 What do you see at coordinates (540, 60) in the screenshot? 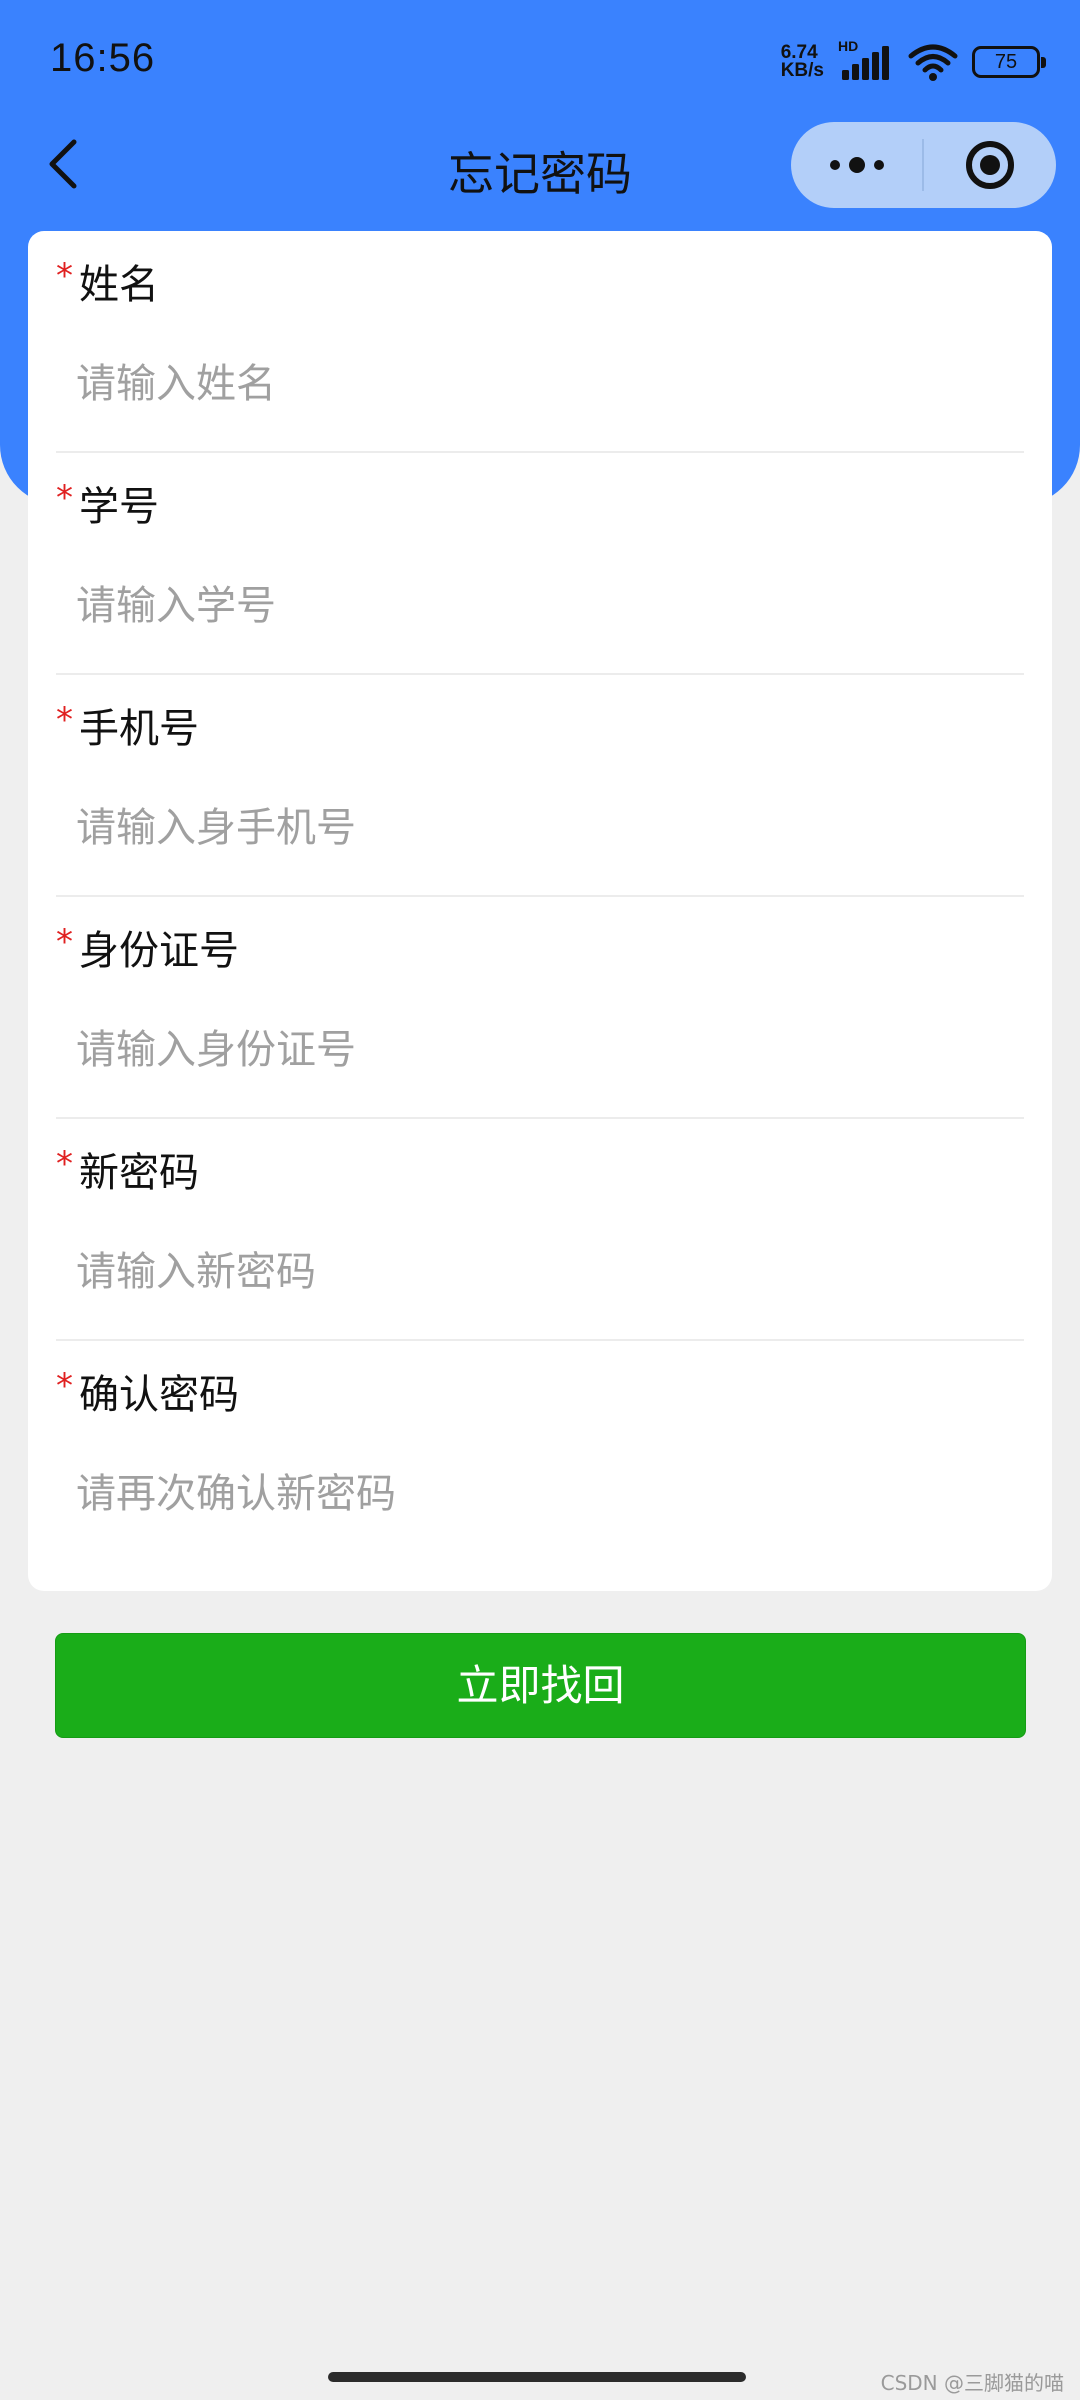
I see `status-bar: 16:56 6.74 KB/s HD 75` at bounding box center [540, 60].